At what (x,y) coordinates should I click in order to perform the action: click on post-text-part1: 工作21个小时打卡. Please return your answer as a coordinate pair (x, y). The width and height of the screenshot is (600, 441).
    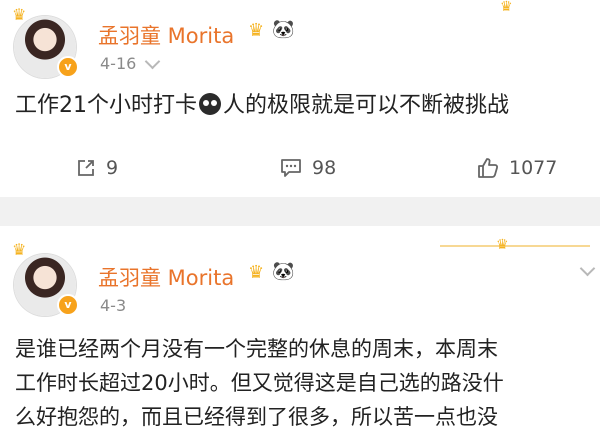
    Looking at the image, I should click on (106, 105).